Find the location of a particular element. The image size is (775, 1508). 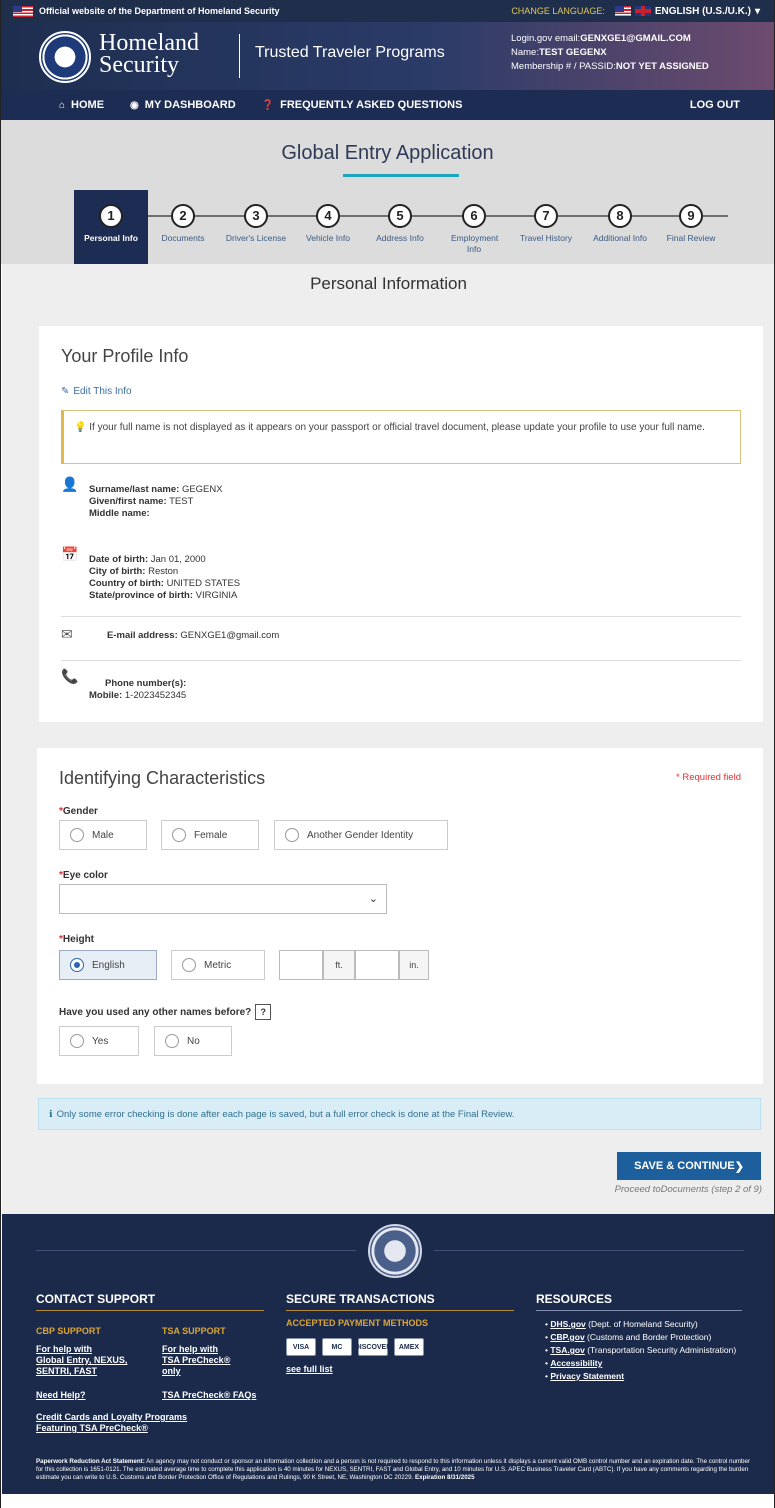

title-underline is located at coordinates (401, 175).